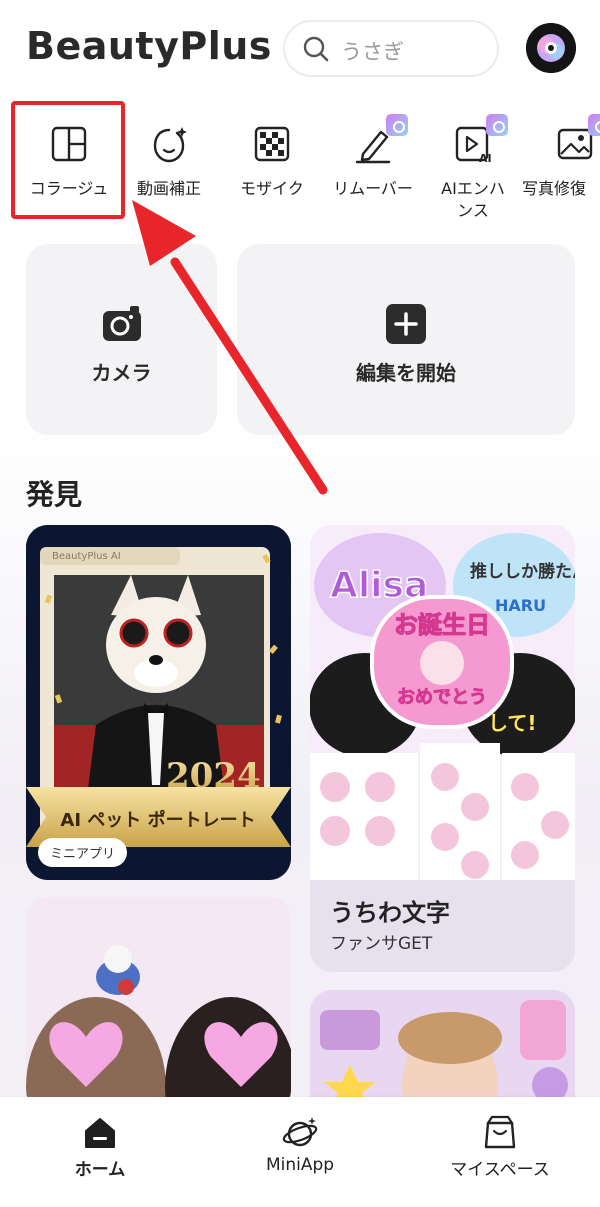 This screenshot has width=600, height=1207. What do you see at coordinates (372, 52) in the screenshot?
I see `search-placeholder: うさぎ` at bounding box center [372, 52].